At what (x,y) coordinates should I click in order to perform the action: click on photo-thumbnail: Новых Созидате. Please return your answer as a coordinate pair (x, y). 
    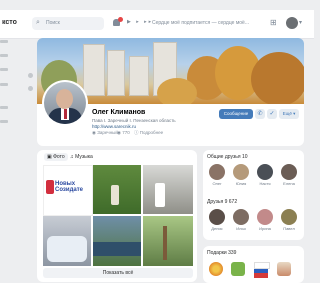
    Looking at the image, I should click on (68, 190).